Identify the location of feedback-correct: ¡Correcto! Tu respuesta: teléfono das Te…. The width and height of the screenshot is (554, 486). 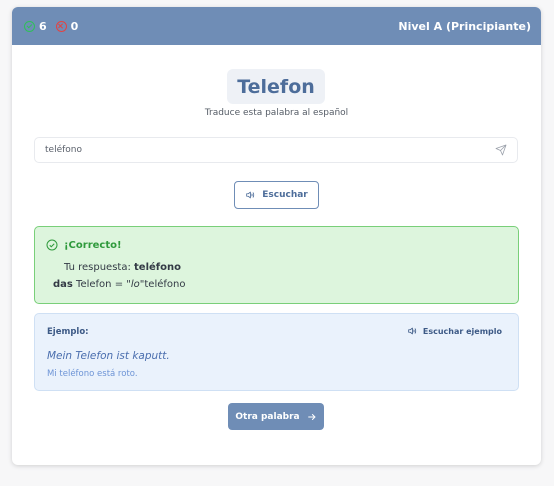
(276, 265).